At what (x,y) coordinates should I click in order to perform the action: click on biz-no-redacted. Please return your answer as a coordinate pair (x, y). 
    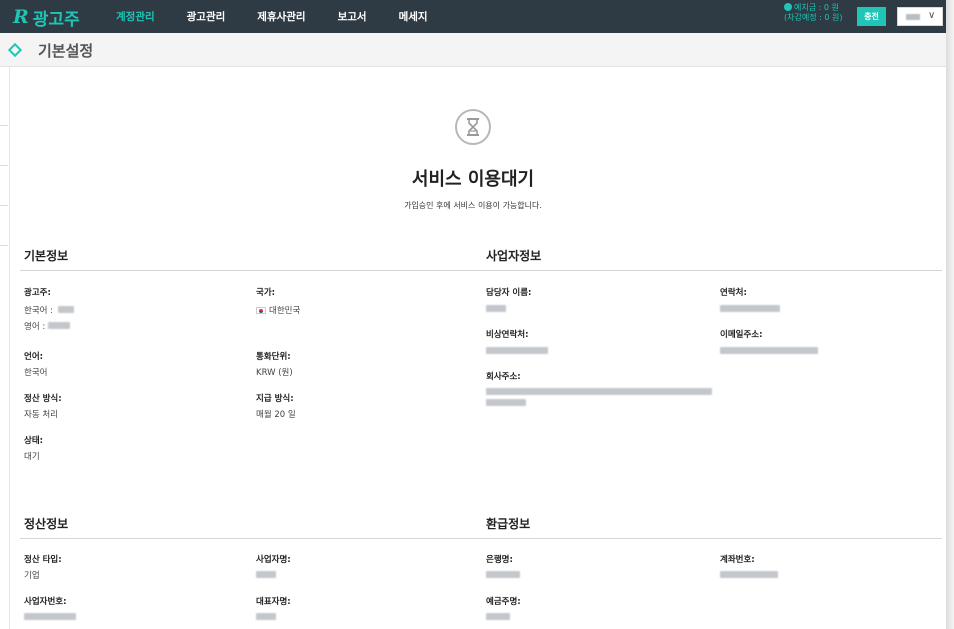
    Looking at the image, I should click on (50, 616).